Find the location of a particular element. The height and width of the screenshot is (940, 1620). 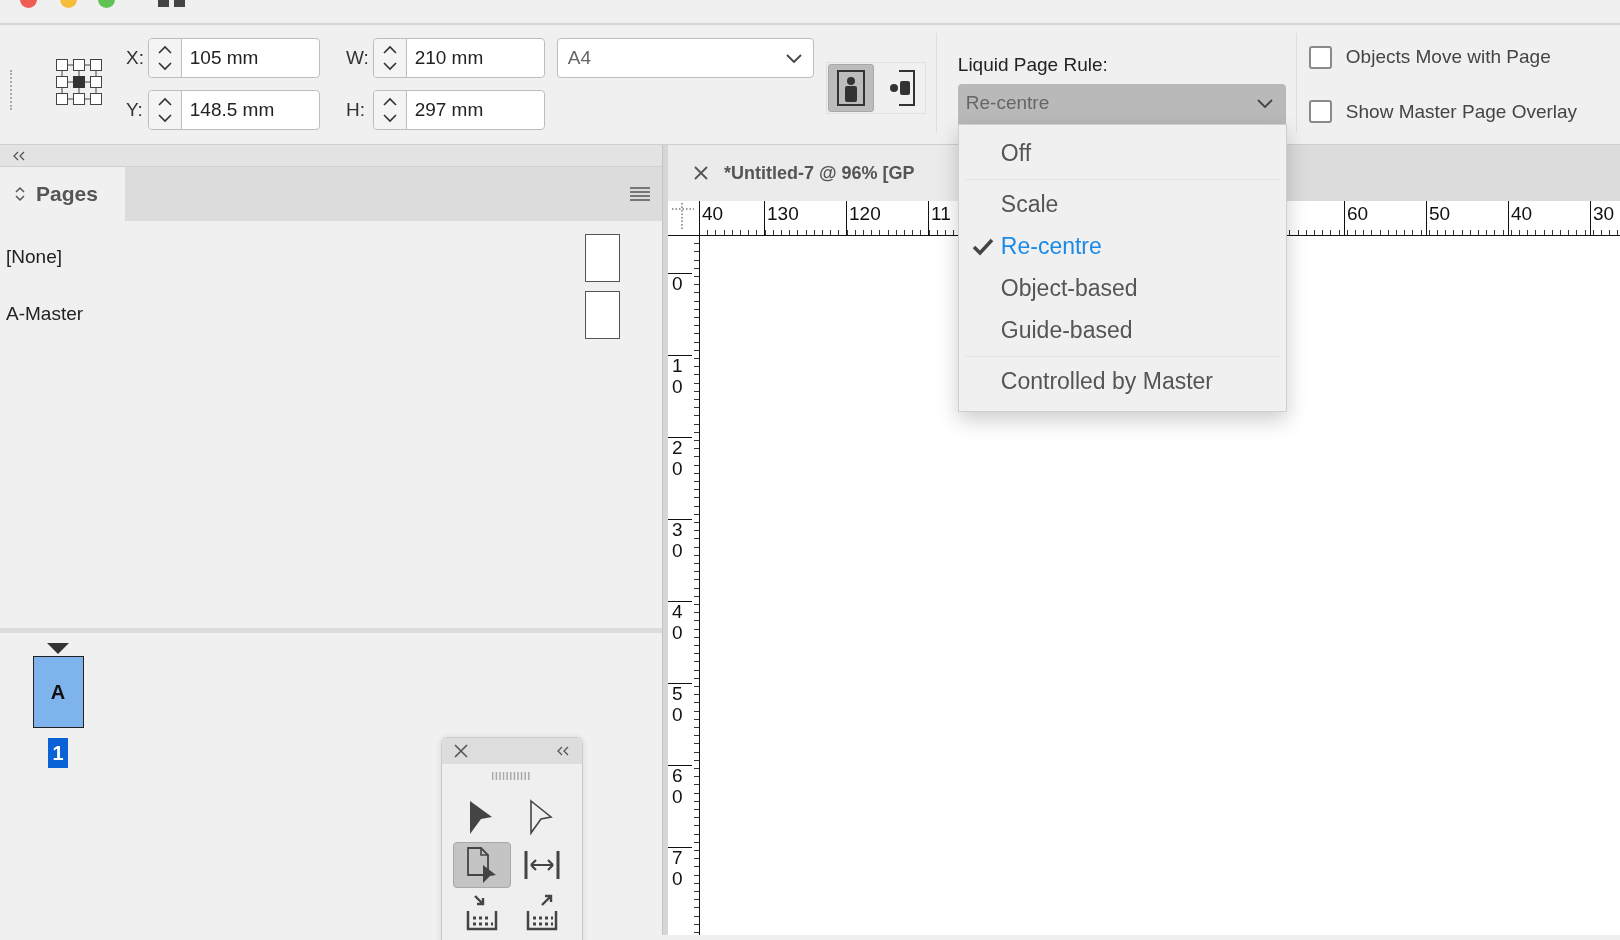

ruler-label: 0 is located at coordinates (680, 284).